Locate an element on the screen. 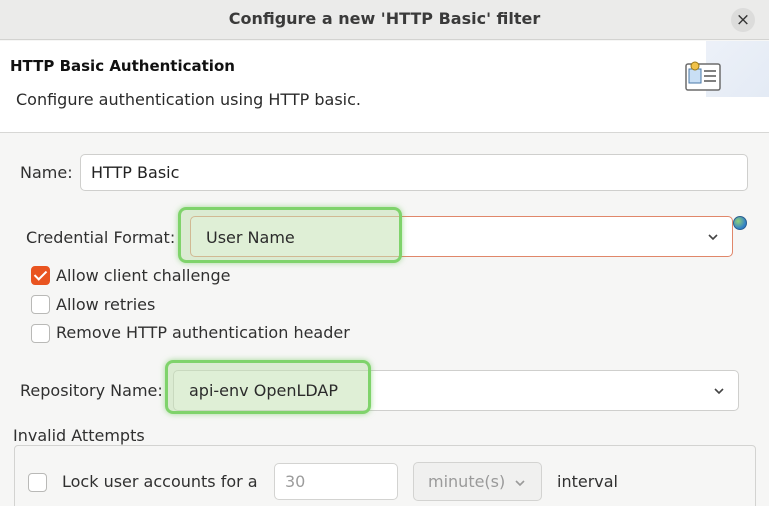  title-bar: Configure a new 'HTTP Basic' filter × is located at coordinates (384, 20).